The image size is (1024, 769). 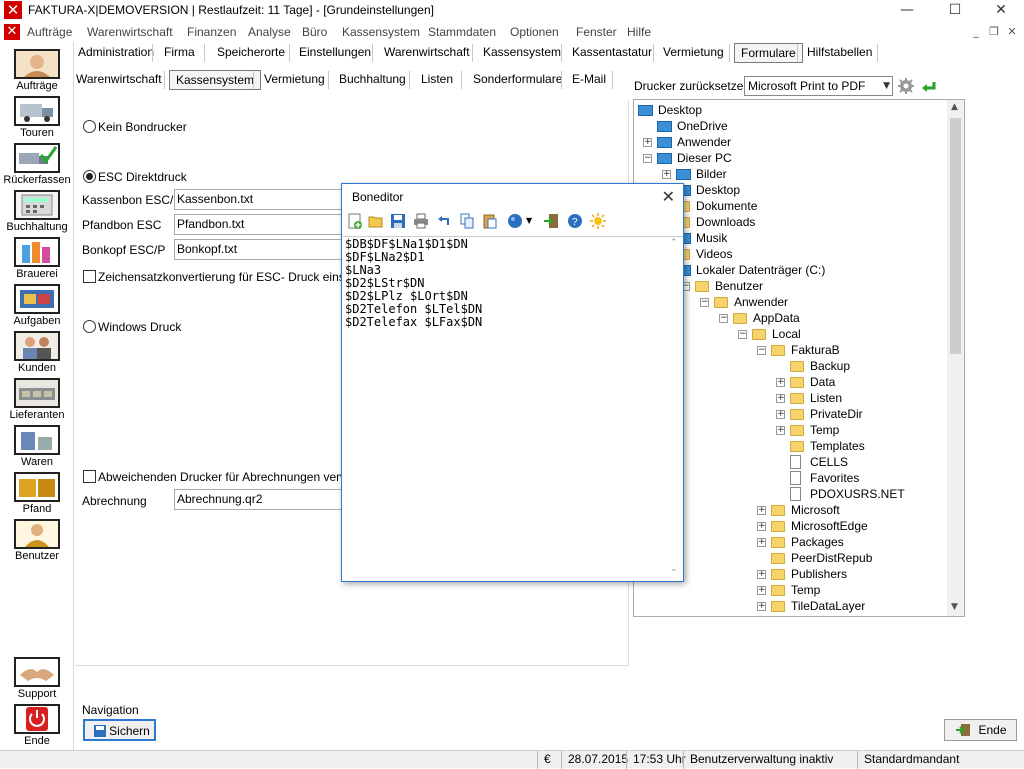 What do you see at coordinates (335, 53) in the screenshot?
I see `tab-einstellungen: Einstellungen` at bounding box center [335, 53].